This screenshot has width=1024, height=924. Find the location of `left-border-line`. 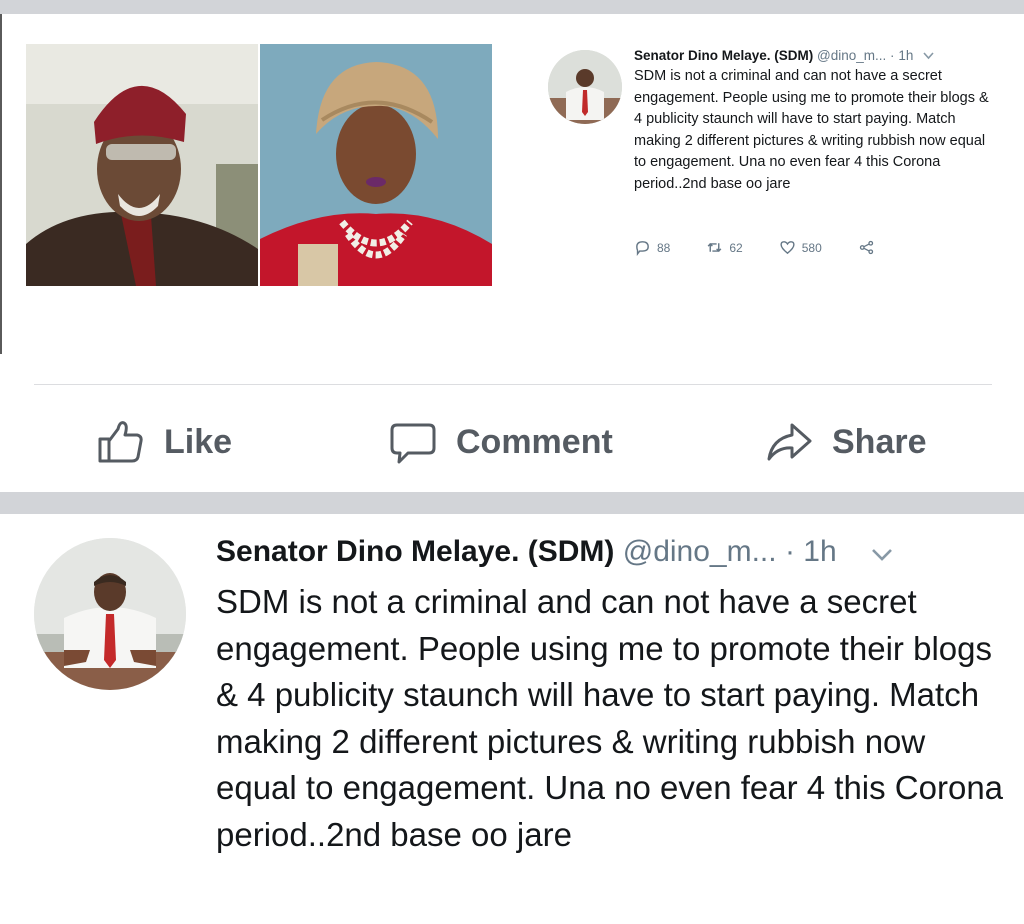

left-border-line is located at coordinates (1, 184).